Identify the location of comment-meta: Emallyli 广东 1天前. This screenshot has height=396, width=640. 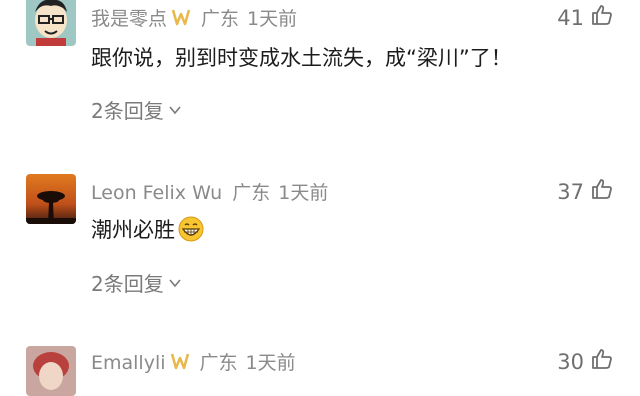
(193, 361).